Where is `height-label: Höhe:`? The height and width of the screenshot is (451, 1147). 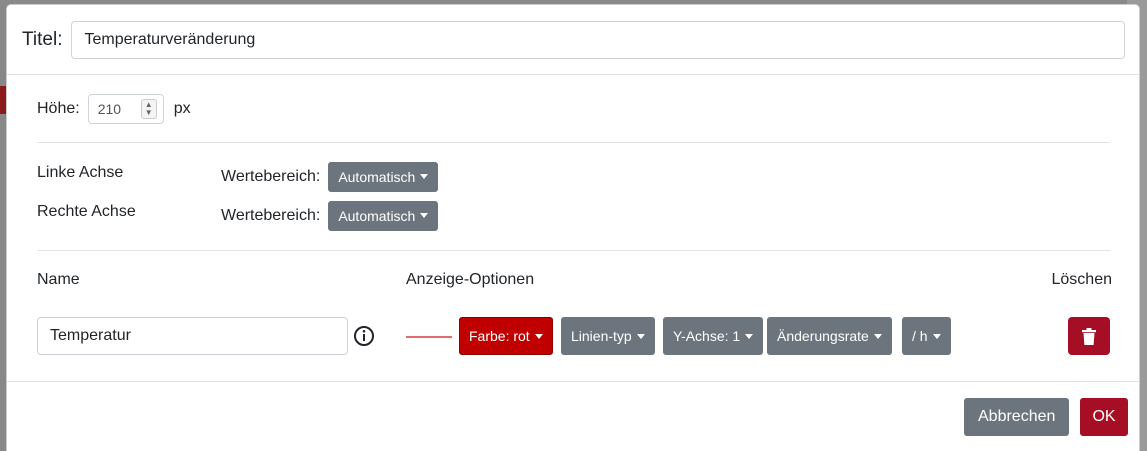
height-label: Höhe: is located at coordinates (58, 108).